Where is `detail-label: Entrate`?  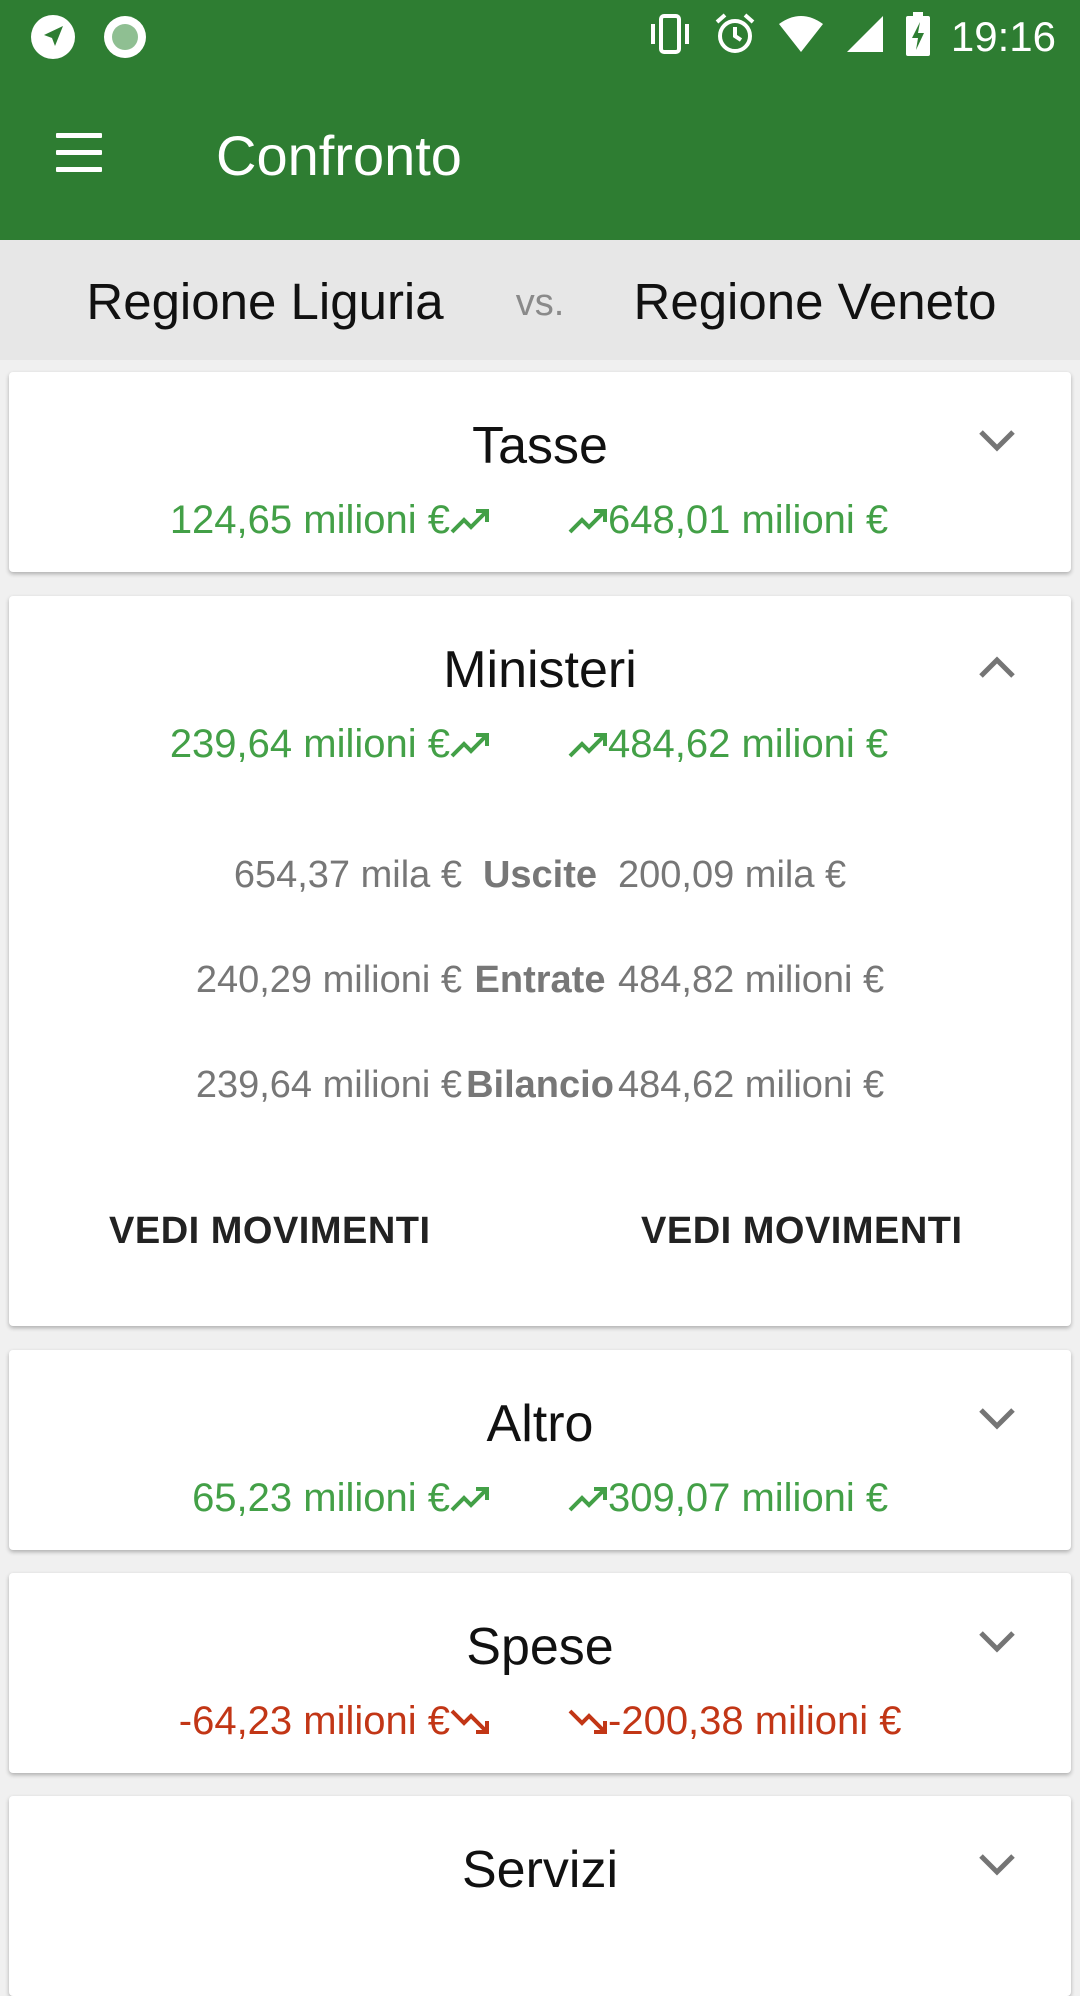
detail-label: Entrate is located at coordinates (540, 980).